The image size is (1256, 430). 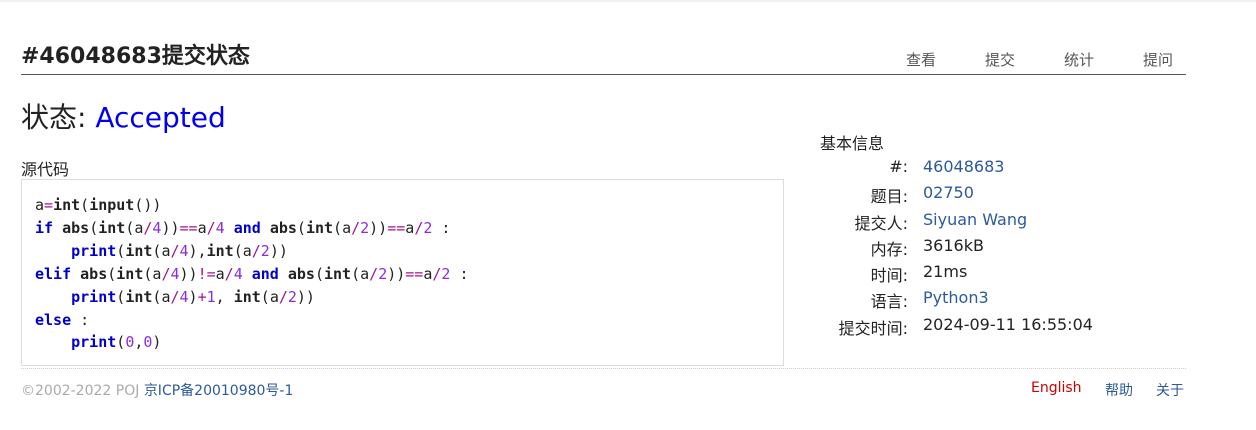 I want to click on code-line: else :, so click(x=62, y=319).